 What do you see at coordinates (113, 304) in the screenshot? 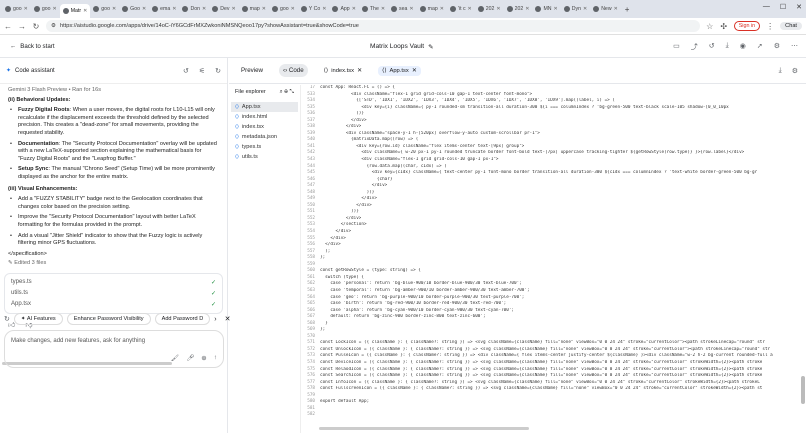
I see `file-row: App.tsx ✓` at bounding box center [113, 304].